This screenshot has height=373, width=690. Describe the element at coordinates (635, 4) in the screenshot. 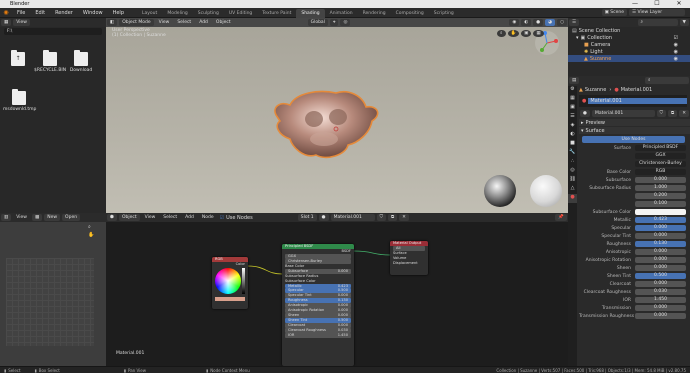

I see `minimize-button: —` at that location.